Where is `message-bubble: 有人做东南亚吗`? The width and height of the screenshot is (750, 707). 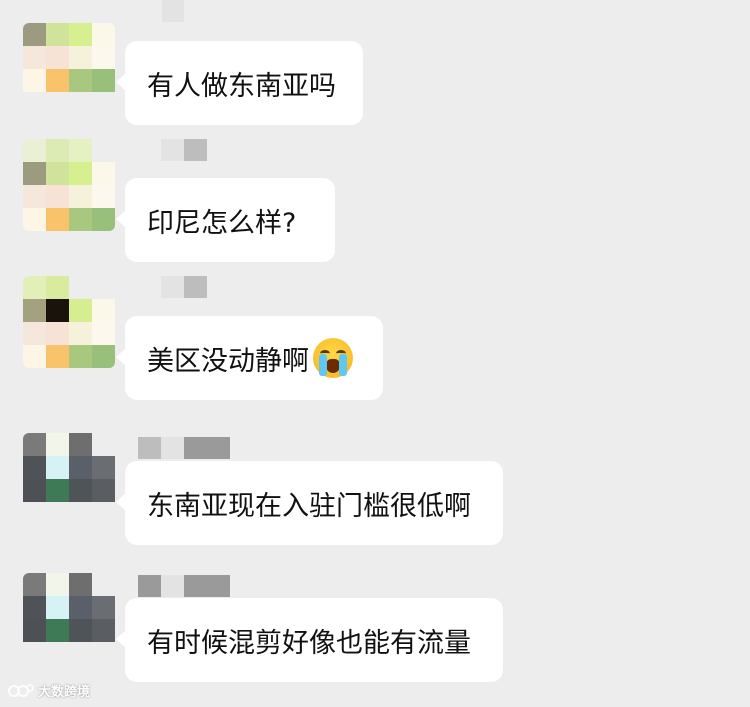 message-bubble: 有人做东南亚吗 is located at coordinates (239, 83).